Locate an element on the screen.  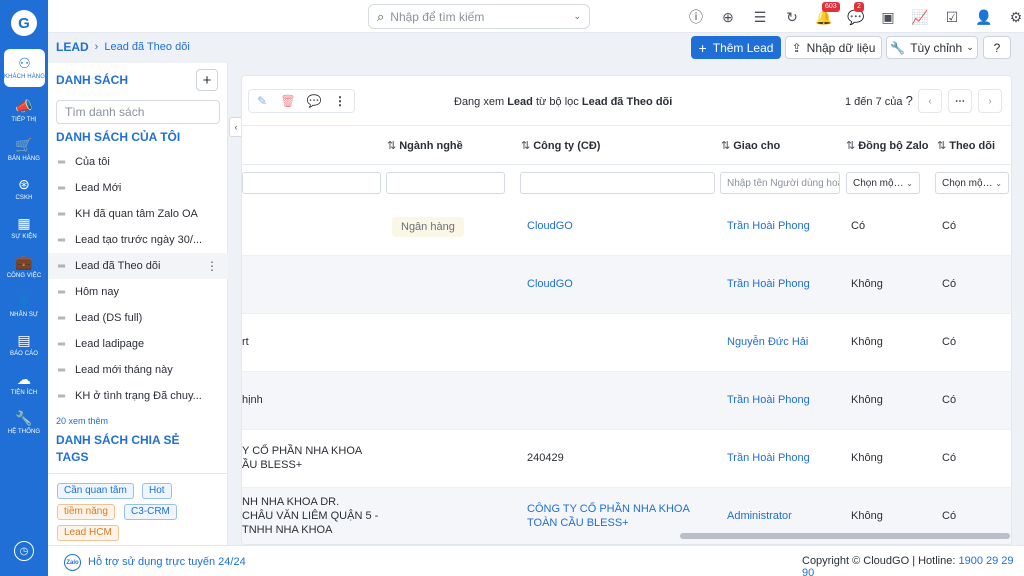
list-item: ═ Lead ladipage is located at coordinates (138, 344).